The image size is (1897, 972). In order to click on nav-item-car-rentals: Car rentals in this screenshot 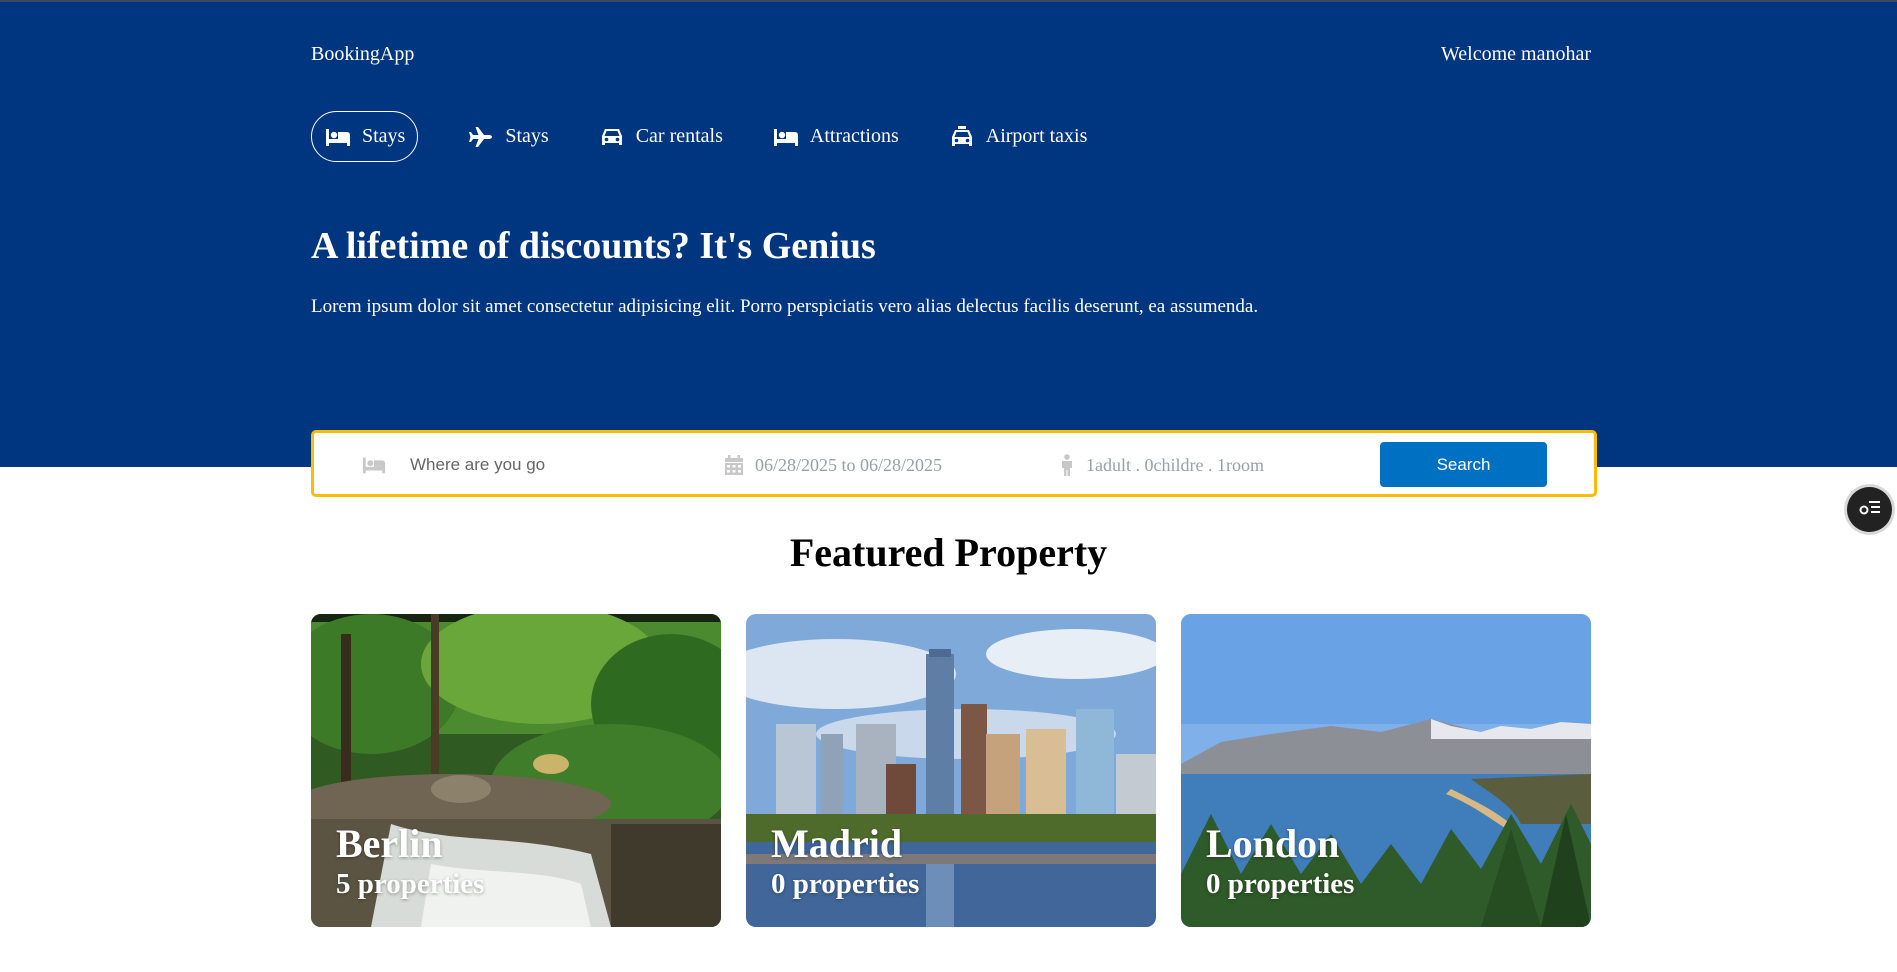, I will do `click(660, 136)`.